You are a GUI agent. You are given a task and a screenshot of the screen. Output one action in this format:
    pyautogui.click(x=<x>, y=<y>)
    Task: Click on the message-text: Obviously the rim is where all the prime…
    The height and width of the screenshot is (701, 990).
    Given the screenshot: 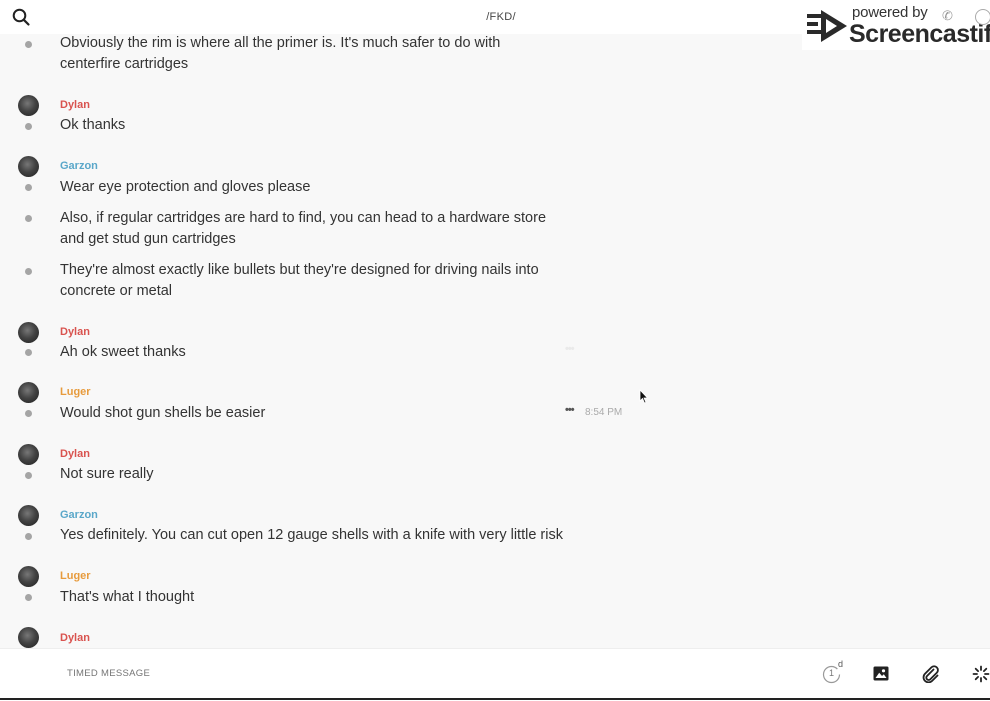 What is the action you would take?
    pyautogui.click(x=280, y=43)
    